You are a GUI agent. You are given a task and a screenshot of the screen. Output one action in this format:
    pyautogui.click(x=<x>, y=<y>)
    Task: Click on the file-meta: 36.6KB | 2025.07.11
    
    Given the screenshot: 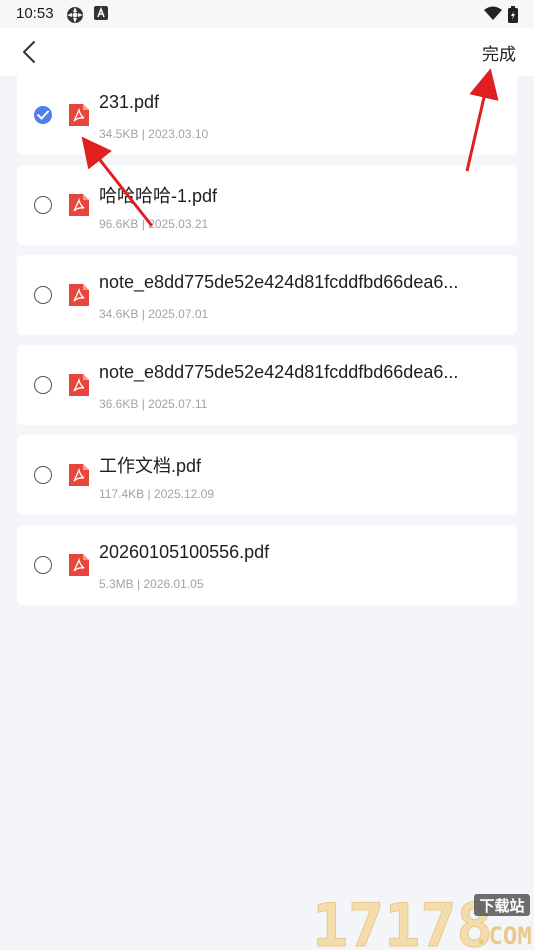 What is the action you would take?
    pyautogui.click(x=153, y=404)
    